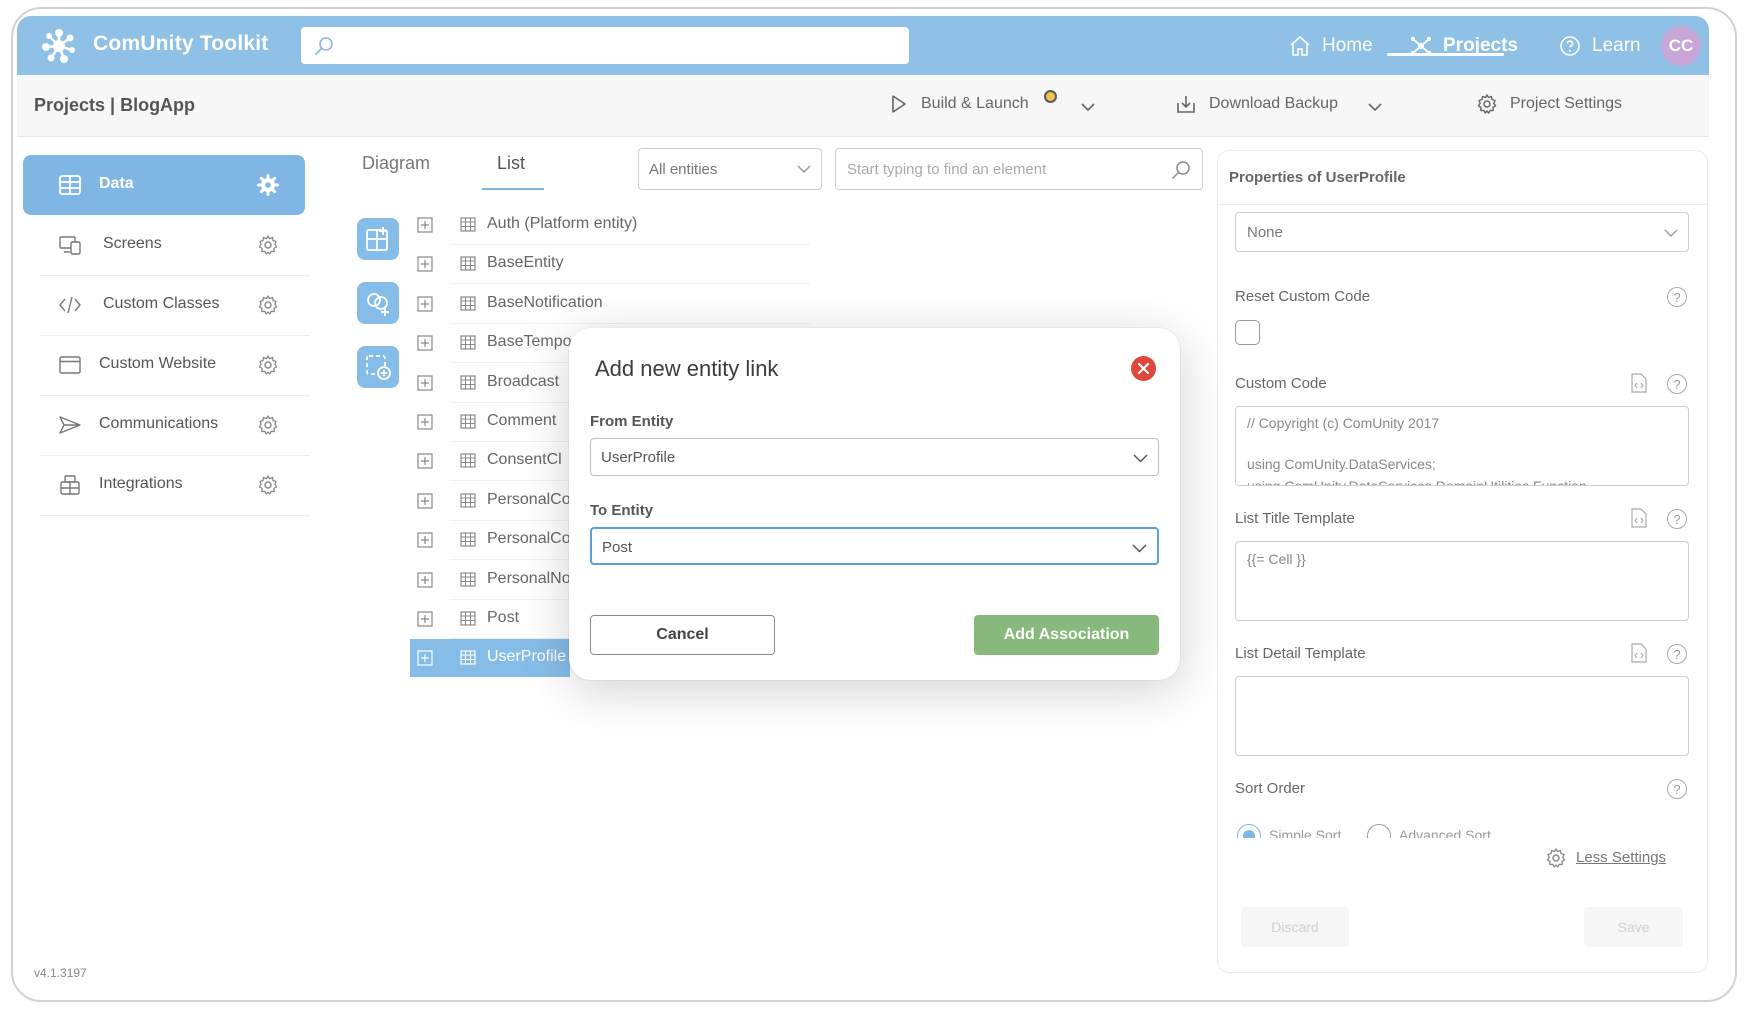  What do you see at coordinates (1445, 54) in the screenshot?
I see `nav-active-indicator` at bounding box center [1445, 54].